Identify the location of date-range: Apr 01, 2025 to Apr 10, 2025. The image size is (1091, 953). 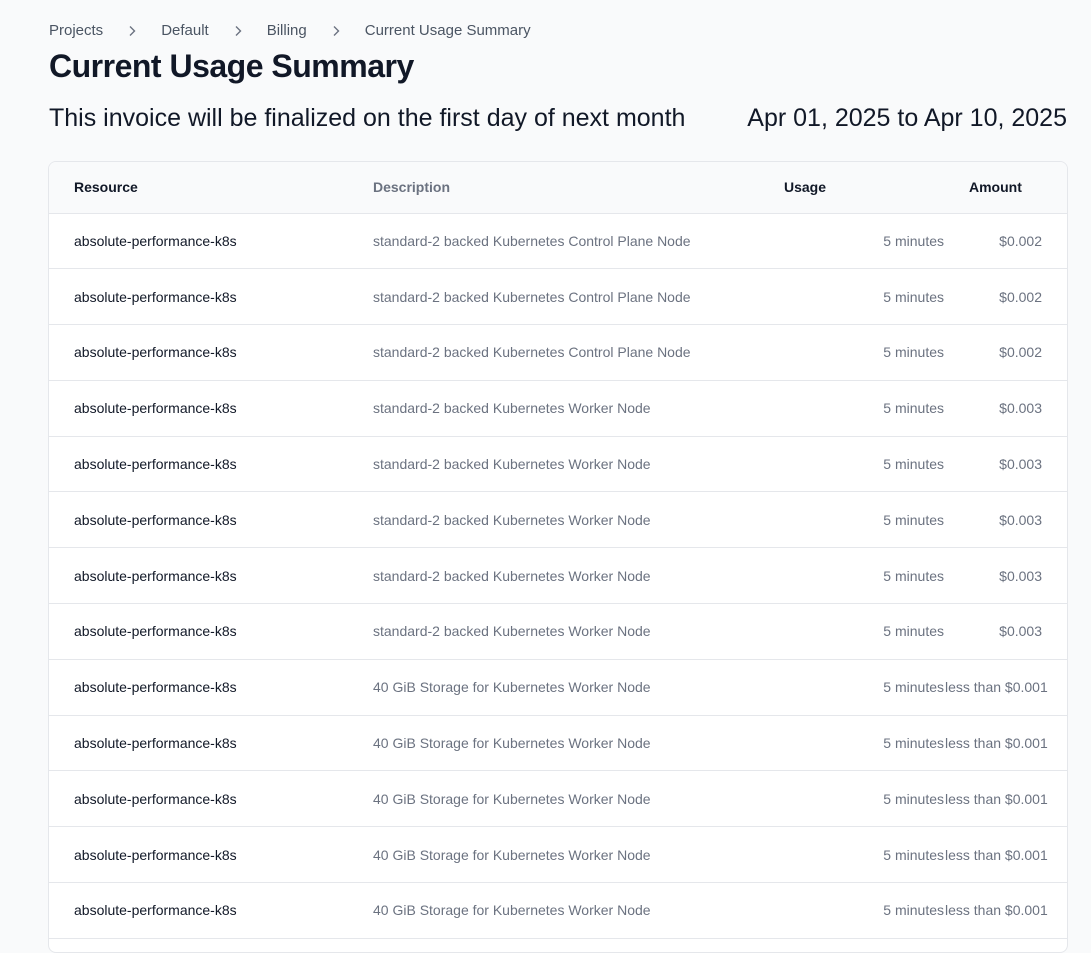
(907, 118).